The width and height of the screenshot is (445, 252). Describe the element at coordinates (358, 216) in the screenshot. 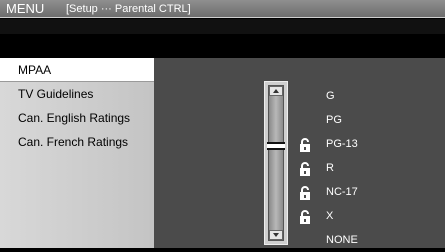

I see `rating-row-x: X` at that location.